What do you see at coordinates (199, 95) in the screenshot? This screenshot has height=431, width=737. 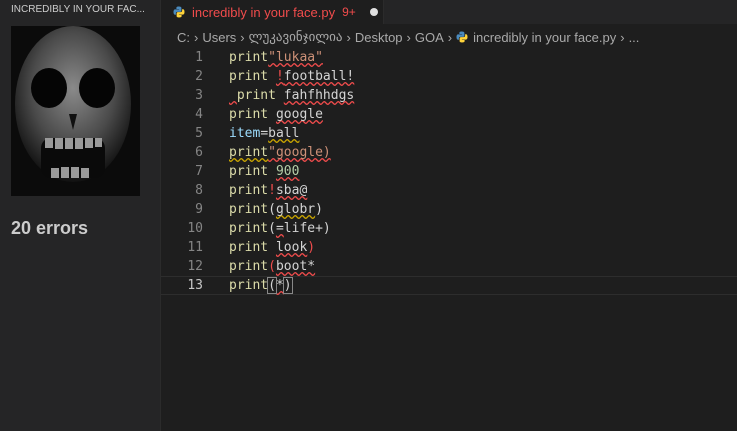 I see `line-number: 3` at bounding box center [199, 95].